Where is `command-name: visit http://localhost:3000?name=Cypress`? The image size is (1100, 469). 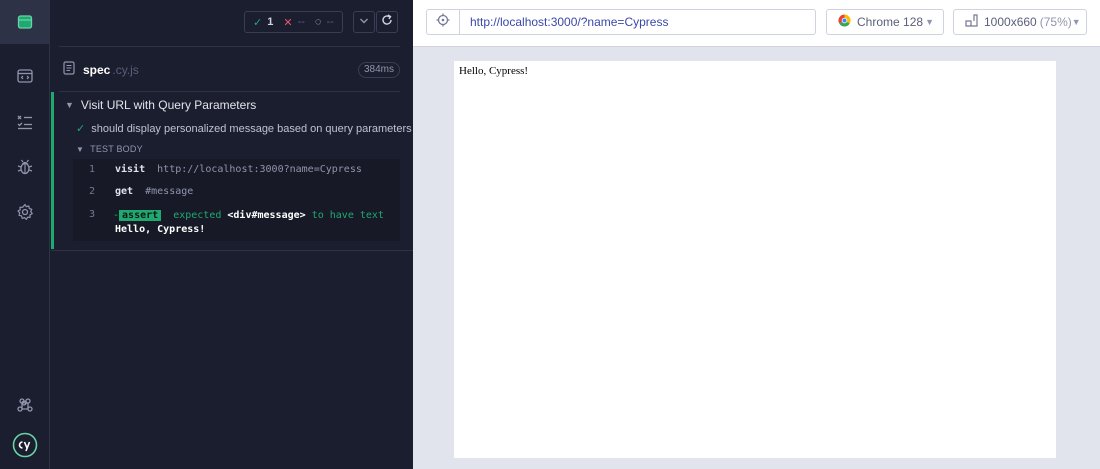 command-name: visit http://localhost:3000?name=Cypress is located at coordinates (238, 169).